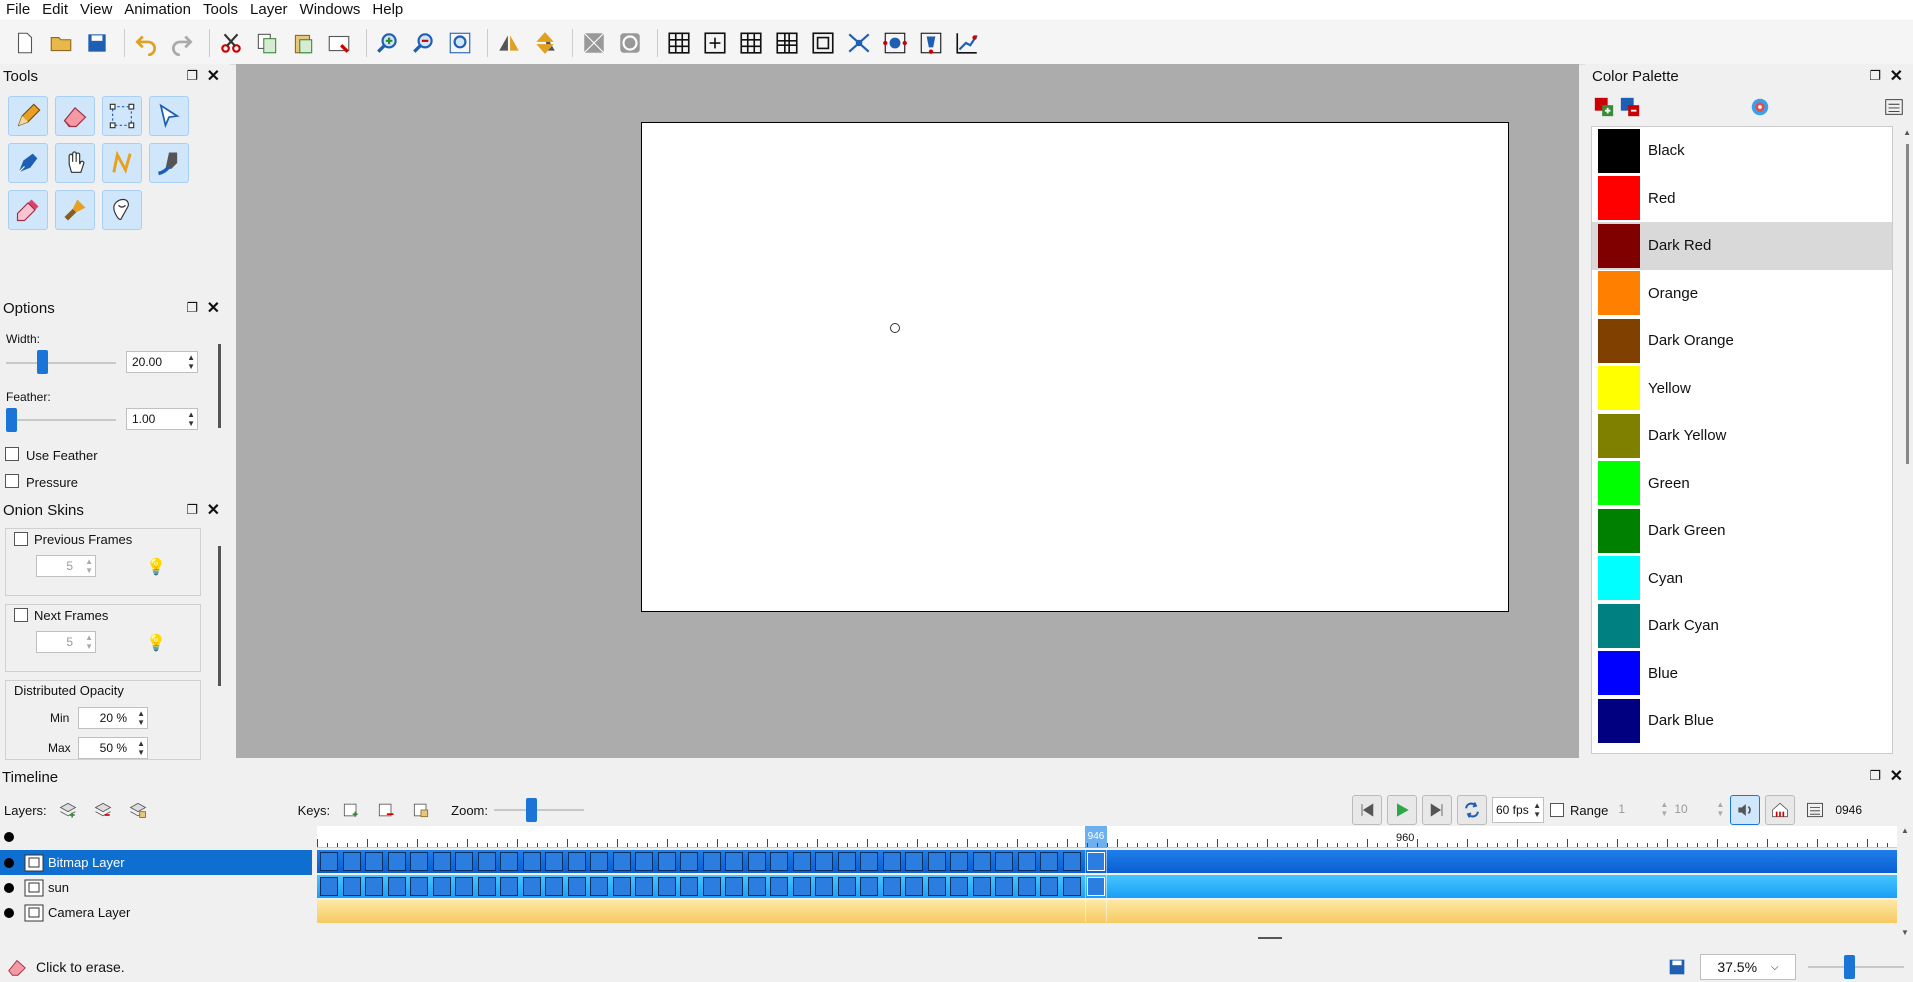 This screenshot has height=982, width=1913. I want to click on zoom-in-button, so click(388, 43).